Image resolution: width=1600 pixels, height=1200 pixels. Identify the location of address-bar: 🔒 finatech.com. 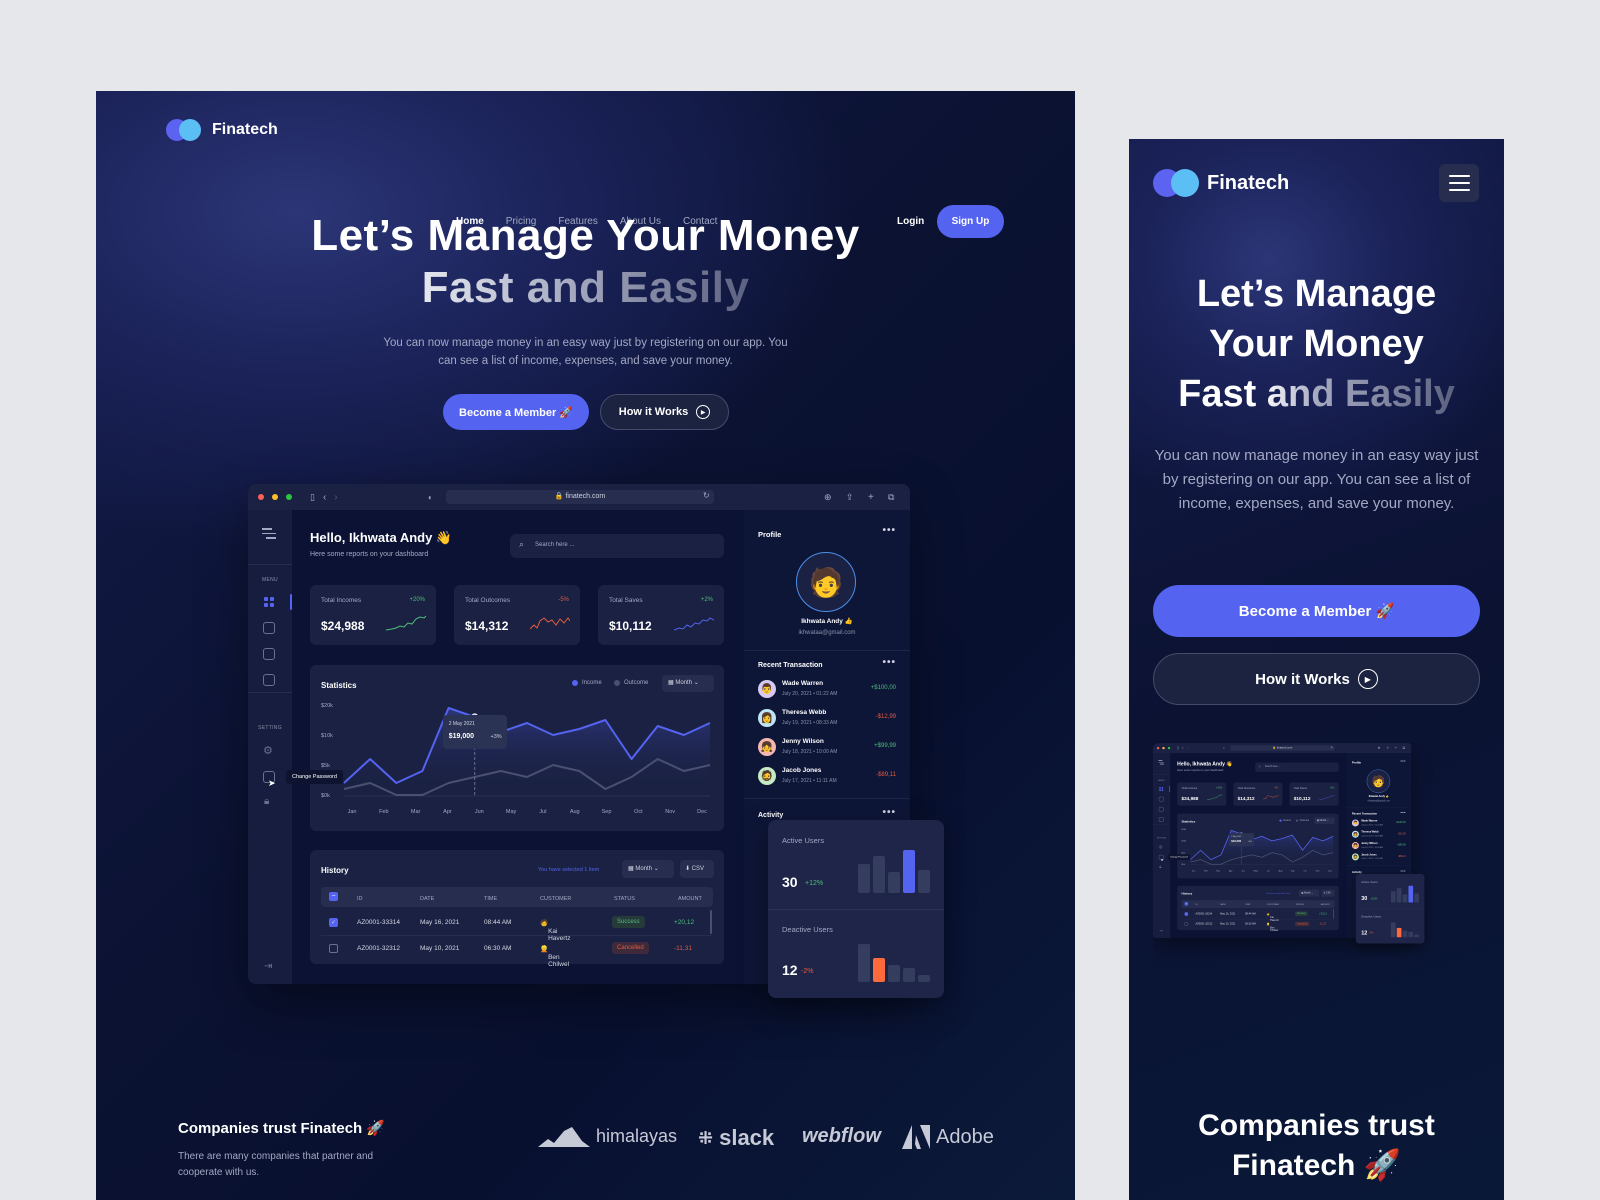
(580, 497).